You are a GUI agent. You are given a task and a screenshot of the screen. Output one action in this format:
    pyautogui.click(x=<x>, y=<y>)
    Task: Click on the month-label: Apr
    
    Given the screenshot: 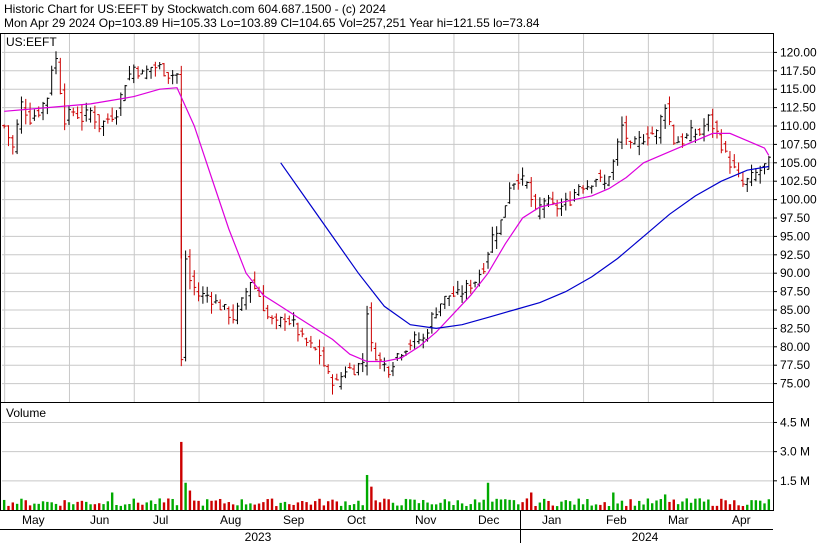 What is the action you would take?
    pyautogui.click(x=741, y=520)
    